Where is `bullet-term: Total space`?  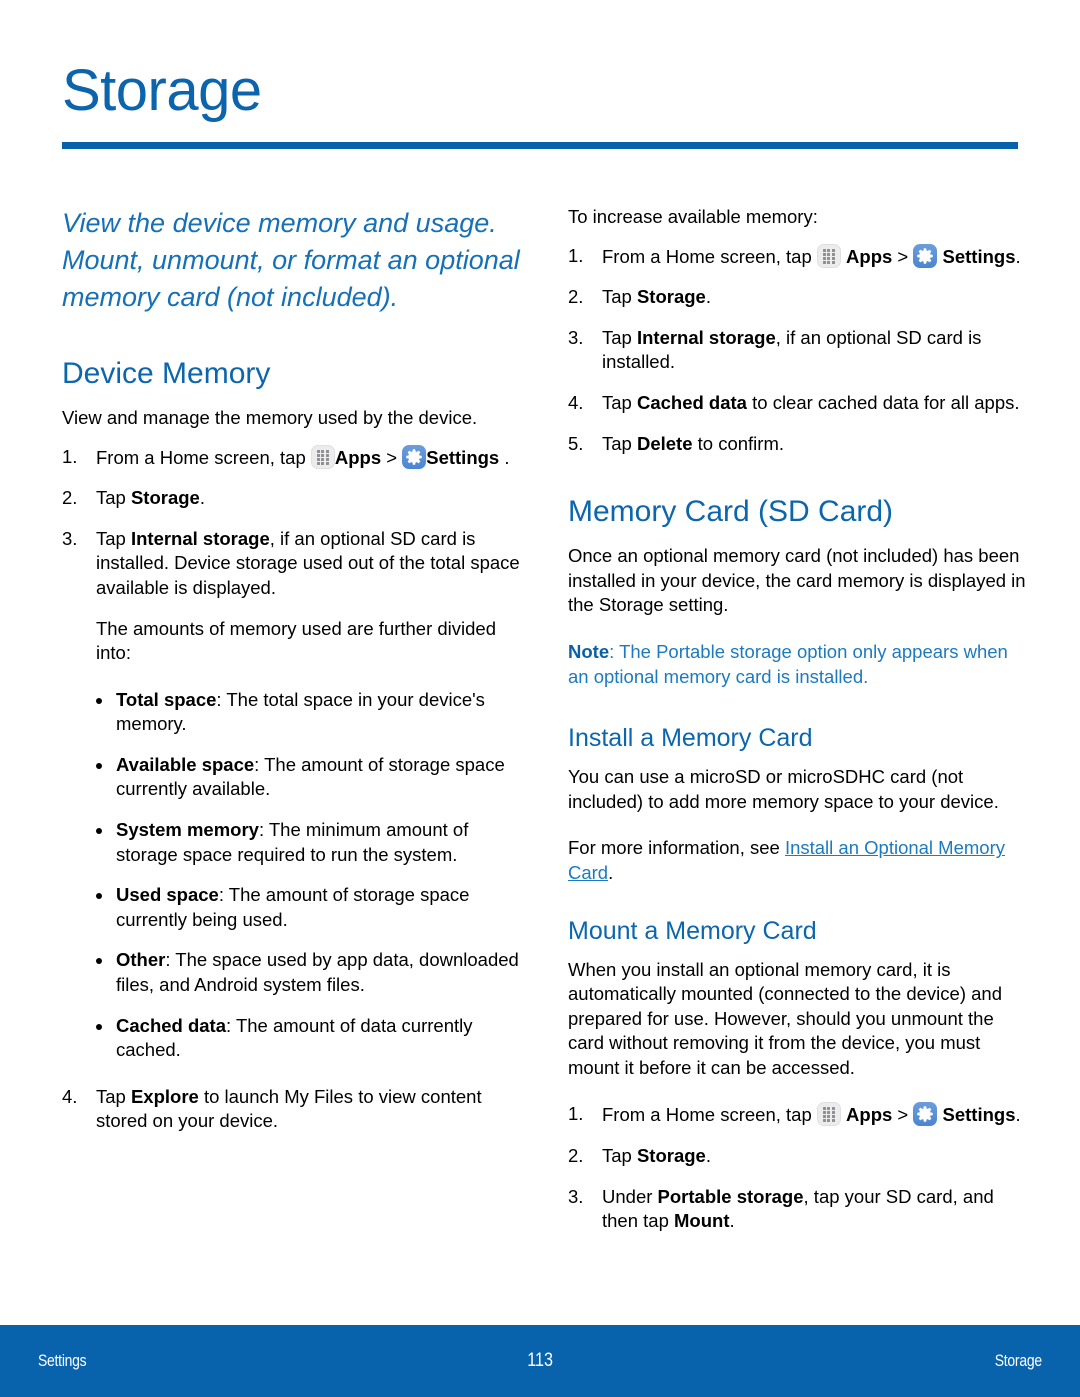 bullet-term: Total space is located at coordinates (166, 699).